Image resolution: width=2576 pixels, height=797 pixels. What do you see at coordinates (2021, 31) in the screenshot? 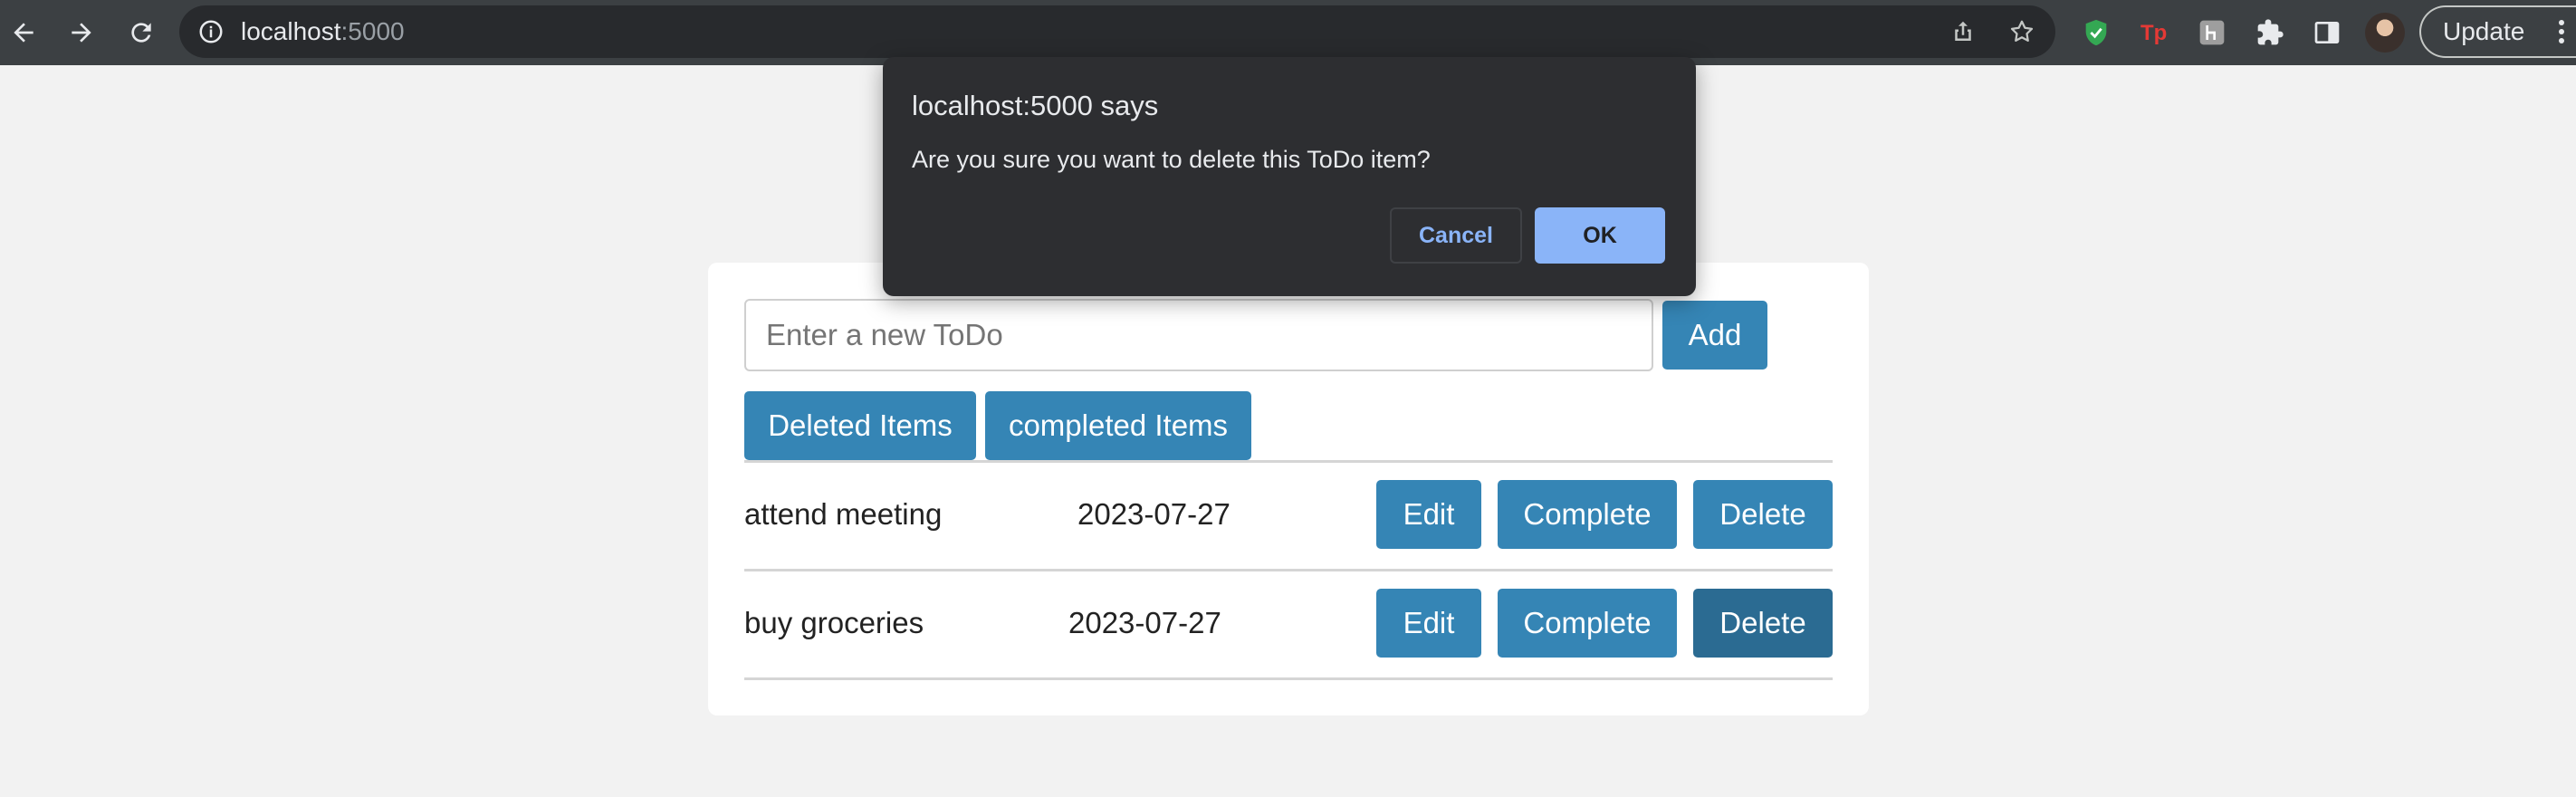
I see `bookmark-star-icon` at bounding box center [2021, 31].